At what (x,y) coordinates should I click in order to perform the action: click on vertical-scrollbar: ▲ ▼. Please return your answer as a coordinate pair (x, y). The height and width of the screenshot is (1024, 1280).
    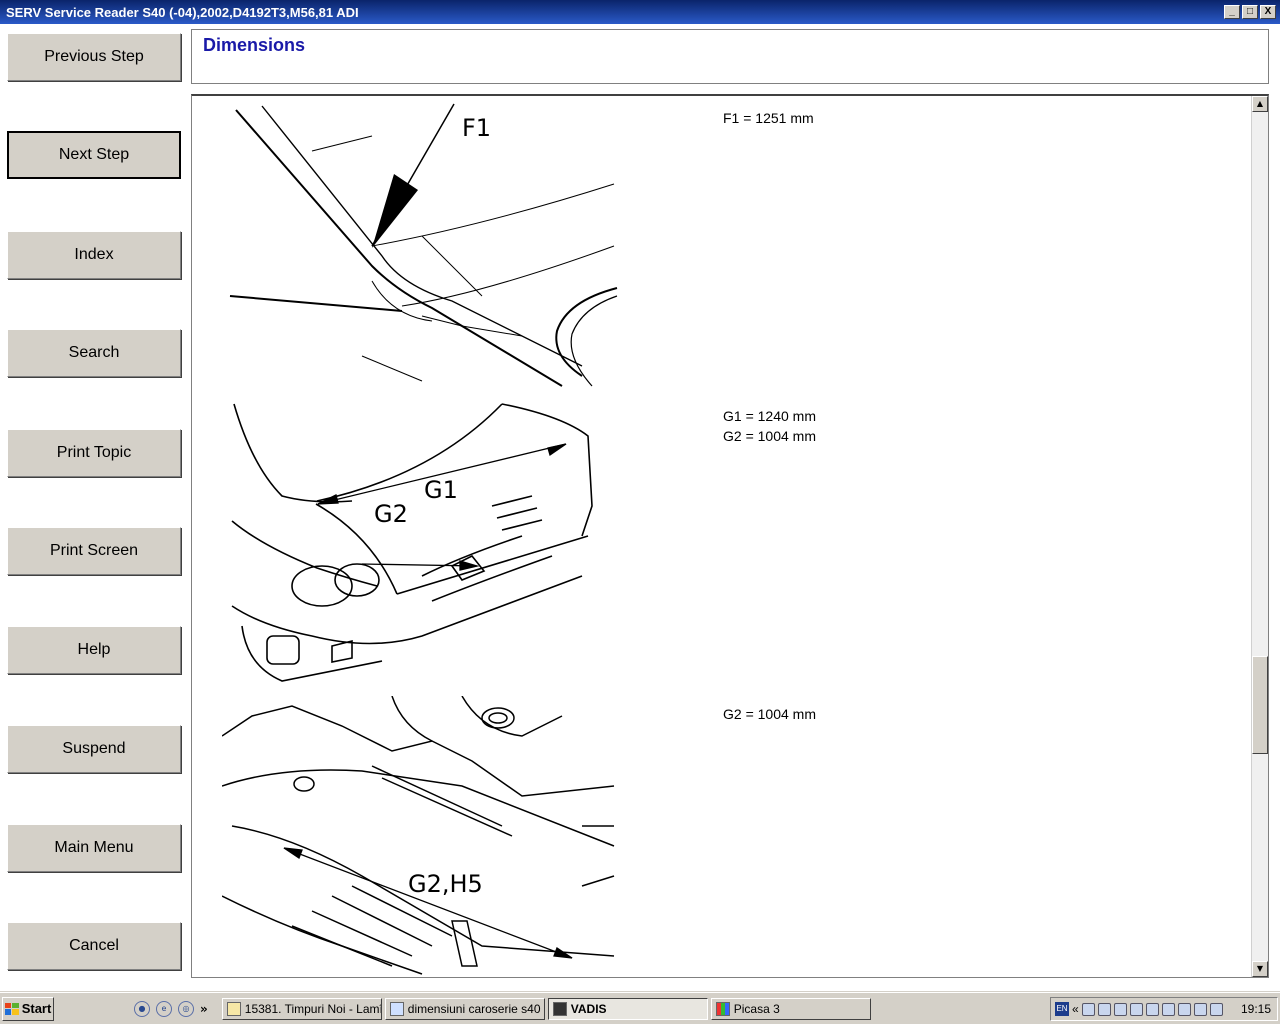
    Looking at the image, I should click on (1259, 536).